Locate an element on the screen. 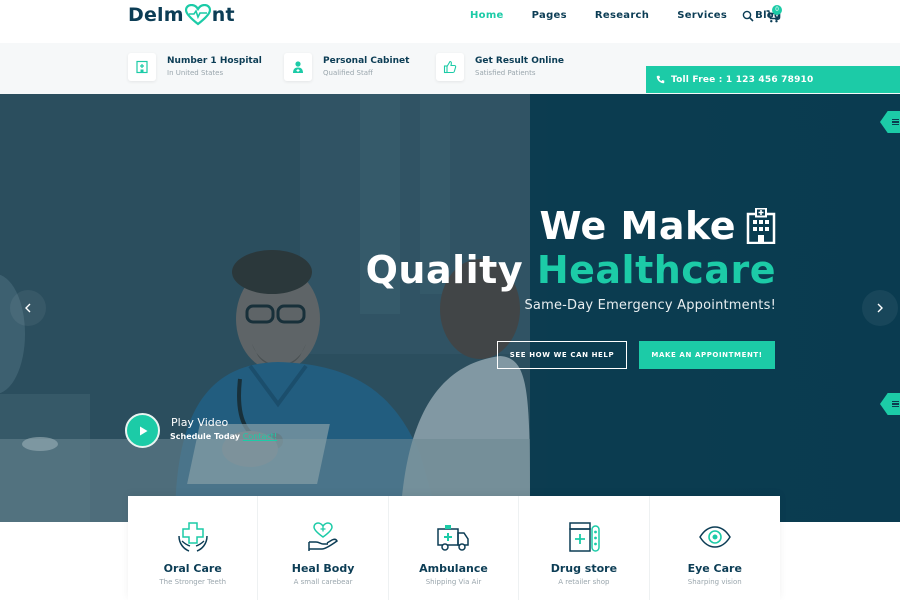 Image resolution: width=900 pixels, height=600 pixels. site-logo: Delm nt is located at coordinates (181, 15).